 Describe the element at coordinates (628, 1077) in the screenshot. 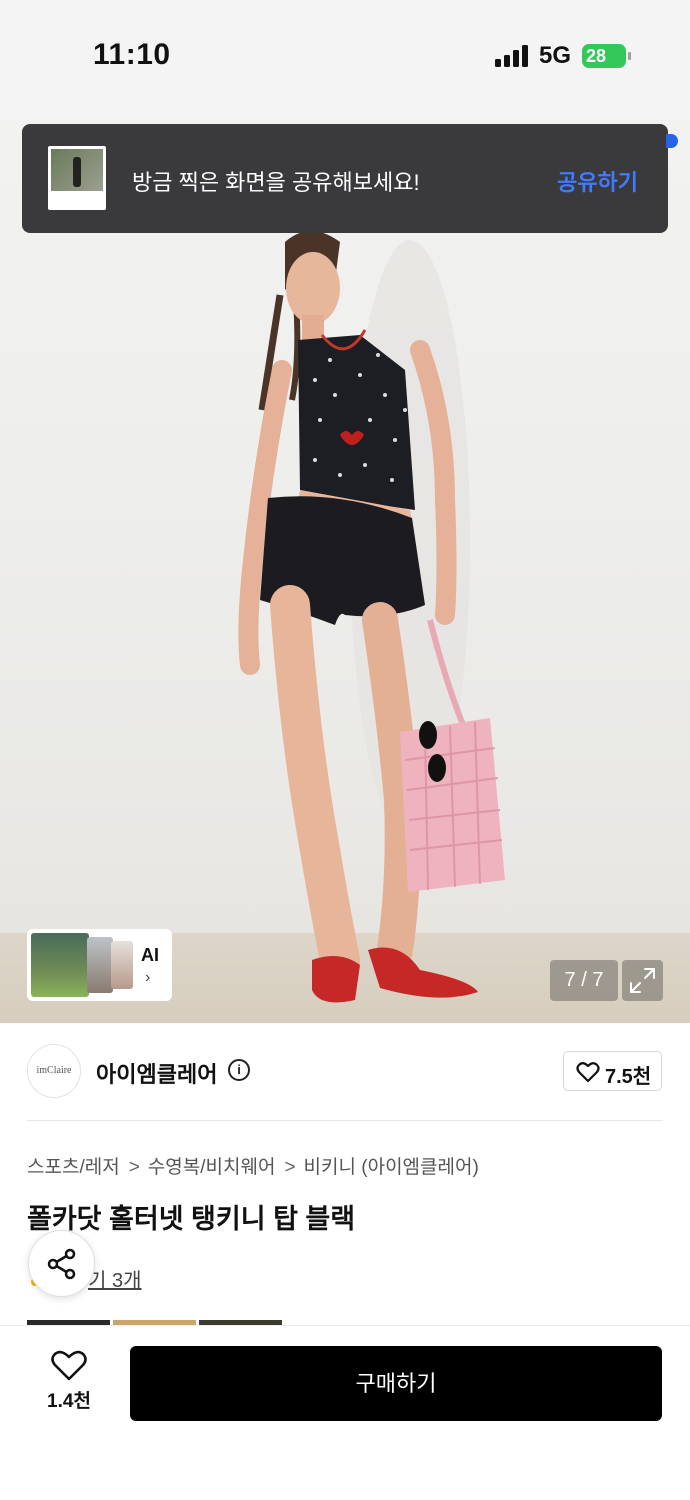

I see `brand-like-count: 7.5천` at that location.